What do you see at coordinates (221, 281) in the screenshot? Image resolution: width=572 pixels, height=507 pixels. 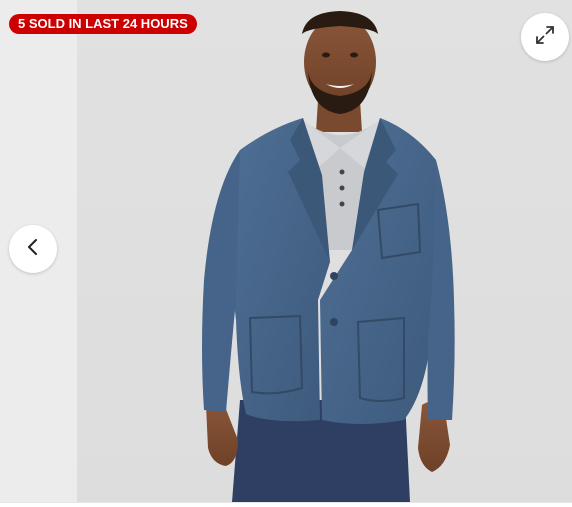 I see `left-sleeve` at bounding box center [221, 281].